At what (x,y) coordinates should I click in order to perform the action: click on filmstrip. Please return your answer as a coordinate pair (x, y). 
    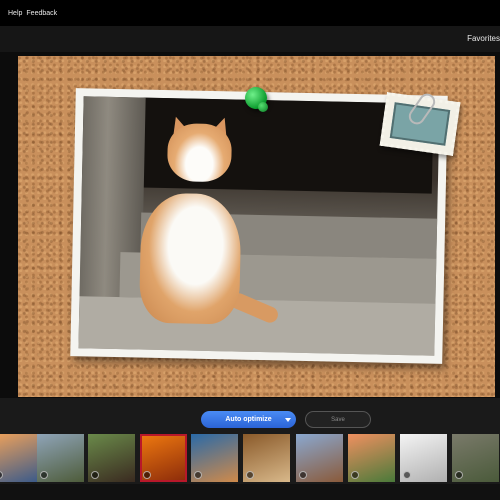
    Looking at the image, I should click on (250, 458).